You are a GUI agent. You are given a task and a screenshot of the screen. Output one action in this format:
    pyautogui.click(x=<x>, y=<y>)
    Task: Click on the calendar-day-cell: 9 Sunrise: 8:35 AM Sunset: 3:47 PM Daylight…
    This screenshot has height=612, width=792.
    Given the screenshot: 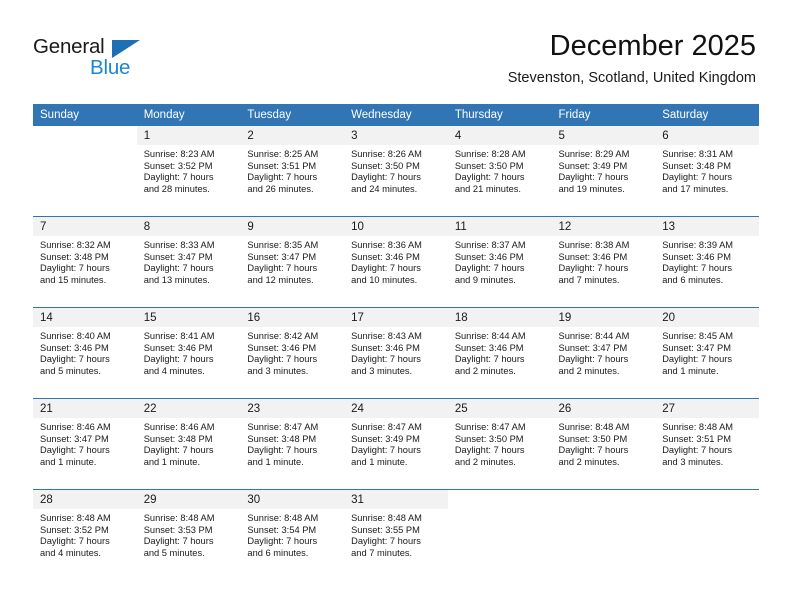 What is the action you would take?
    pyautogui.click(x=292, y=262)
    